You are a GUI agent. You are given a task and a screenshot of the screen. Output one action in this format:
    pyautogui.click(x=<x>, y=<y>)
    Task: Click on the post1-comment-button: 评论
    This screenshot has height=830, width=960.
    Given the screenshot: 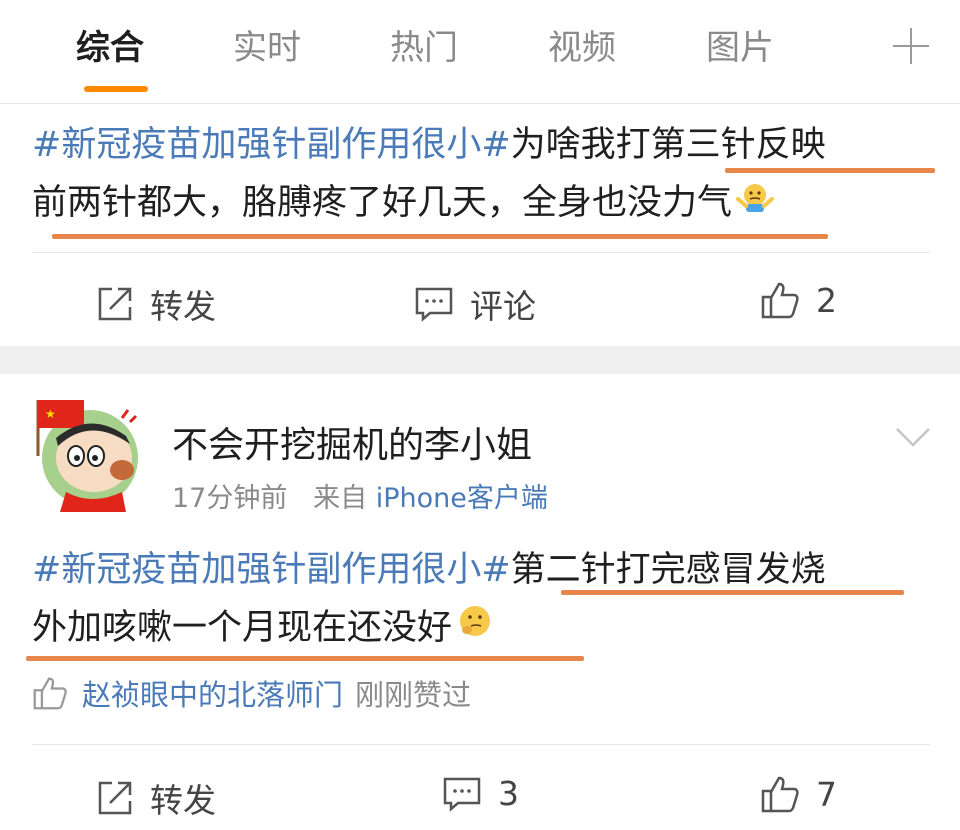 What is the action you would take?
    pyautogui.click(x=475, y=304)
    